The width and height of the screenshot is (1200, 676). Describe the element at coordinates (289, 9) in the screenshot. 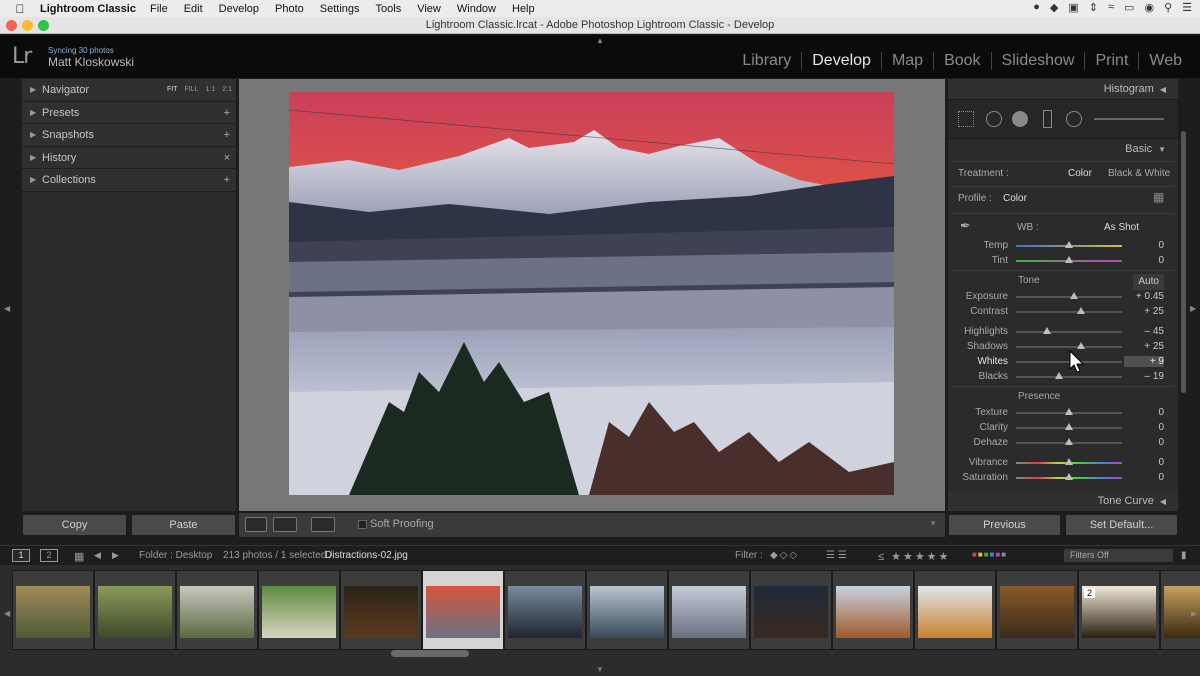

I see `menu-photo: Photo` at that location.